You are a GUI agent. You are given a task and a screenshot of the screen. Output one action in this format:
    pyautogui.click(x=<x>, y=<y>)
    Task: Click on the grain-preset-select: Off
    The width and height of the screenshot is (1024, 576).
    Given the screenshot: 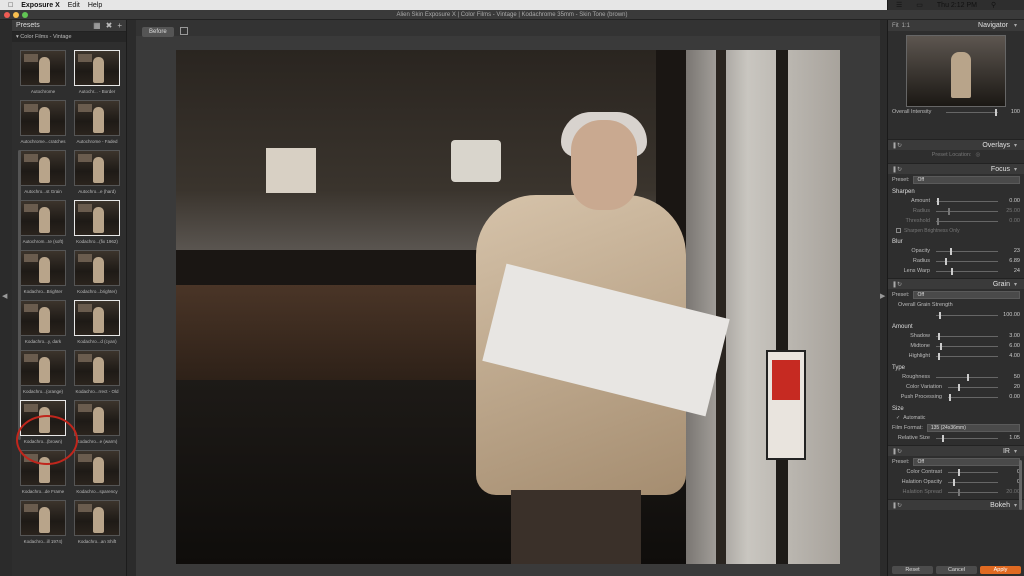 What is the action you would take?
    pyautogui.click(x=966, y=294)
    